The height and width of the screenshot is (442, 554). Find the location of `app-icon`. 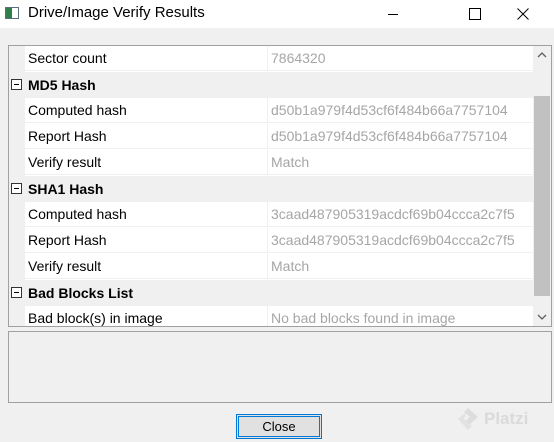

app-icon is located at coordinates (12, 13).